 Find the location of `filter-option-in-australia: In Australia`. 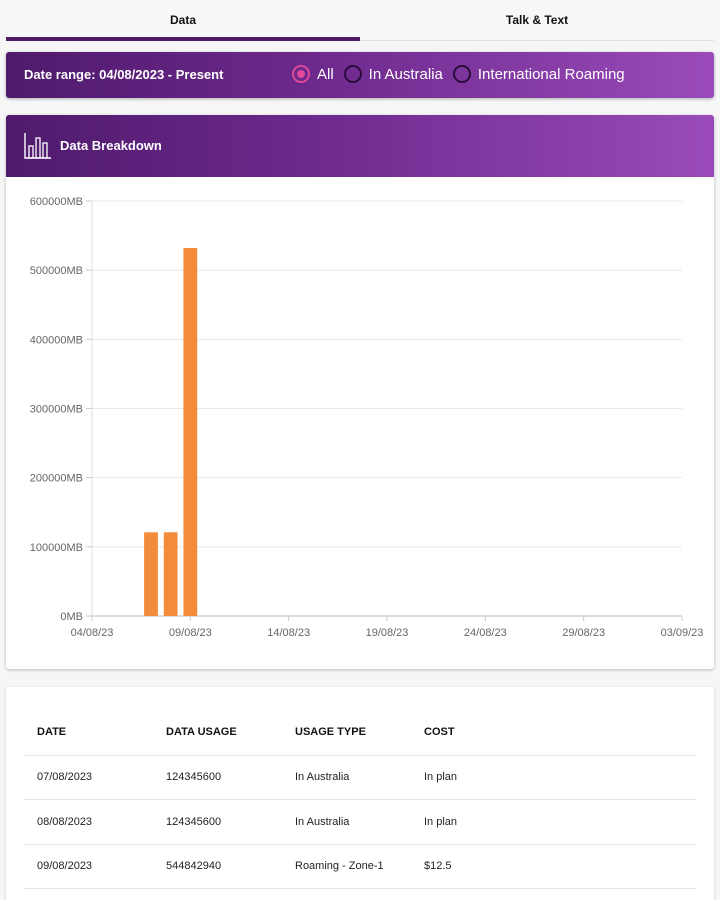

filter-option-in-australia: In Australia is located at coordinates (393, 74).